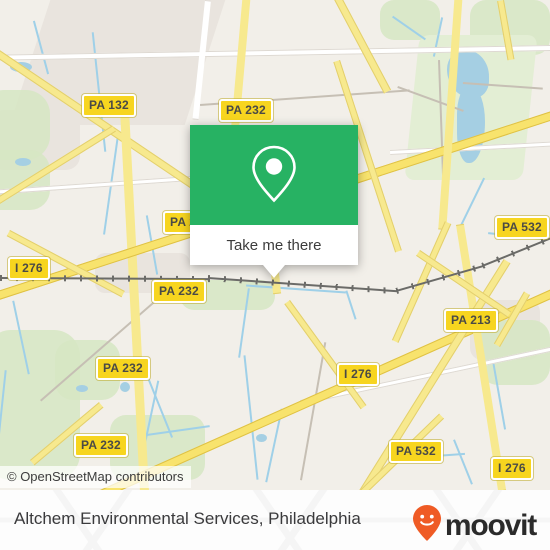 The height and width of the screenshot is (550, 550). I want to click on map-attribution: © OpenStreetMap contributors, so click(95, 477).